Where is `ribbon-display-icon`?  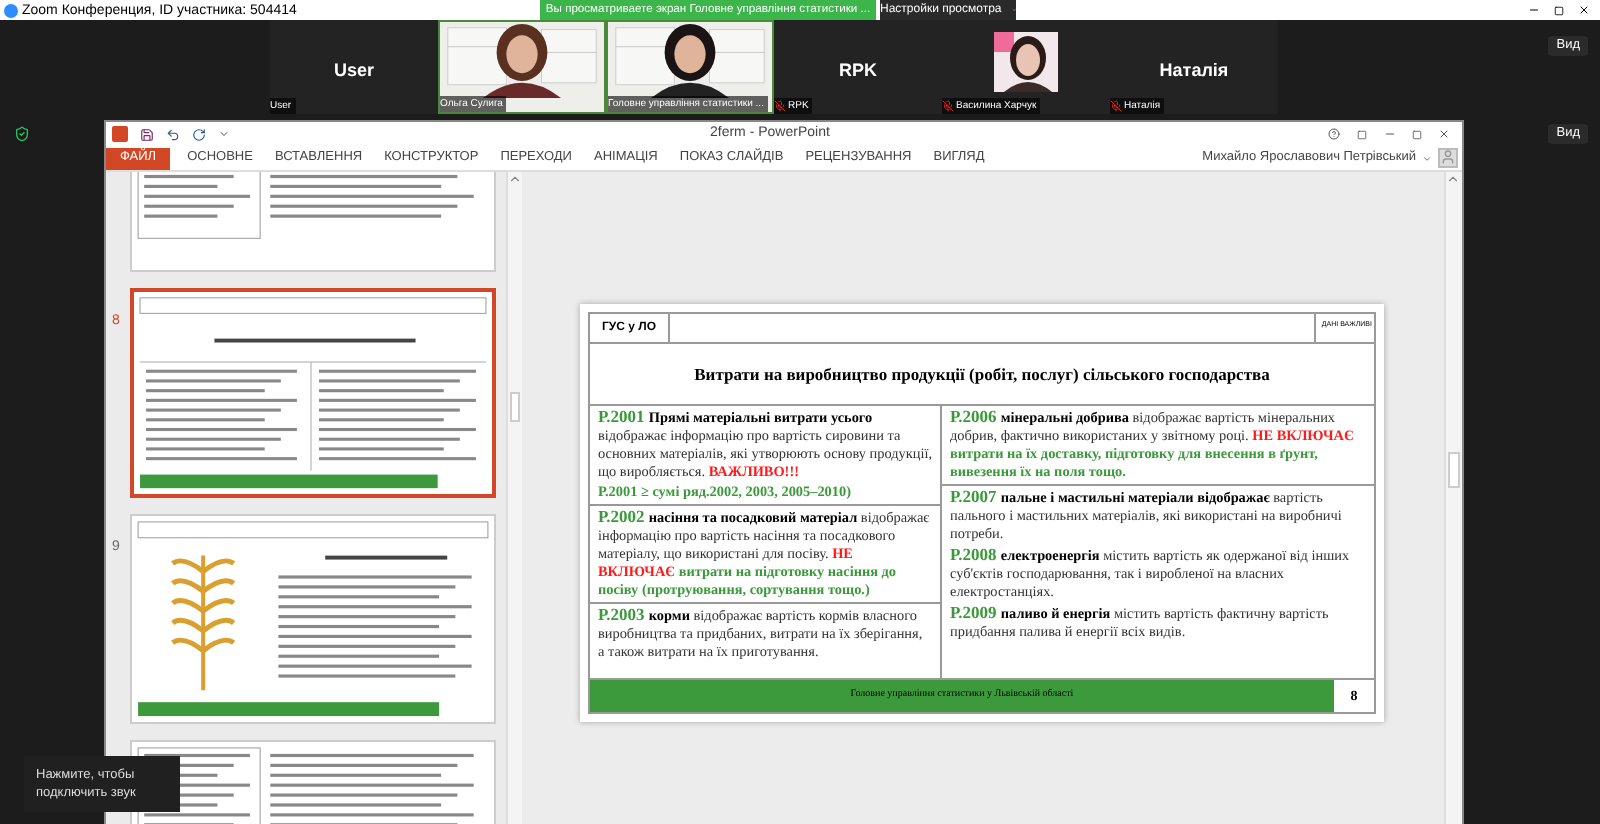 ribbon-display-icon is located at coordinates (1362, 134).